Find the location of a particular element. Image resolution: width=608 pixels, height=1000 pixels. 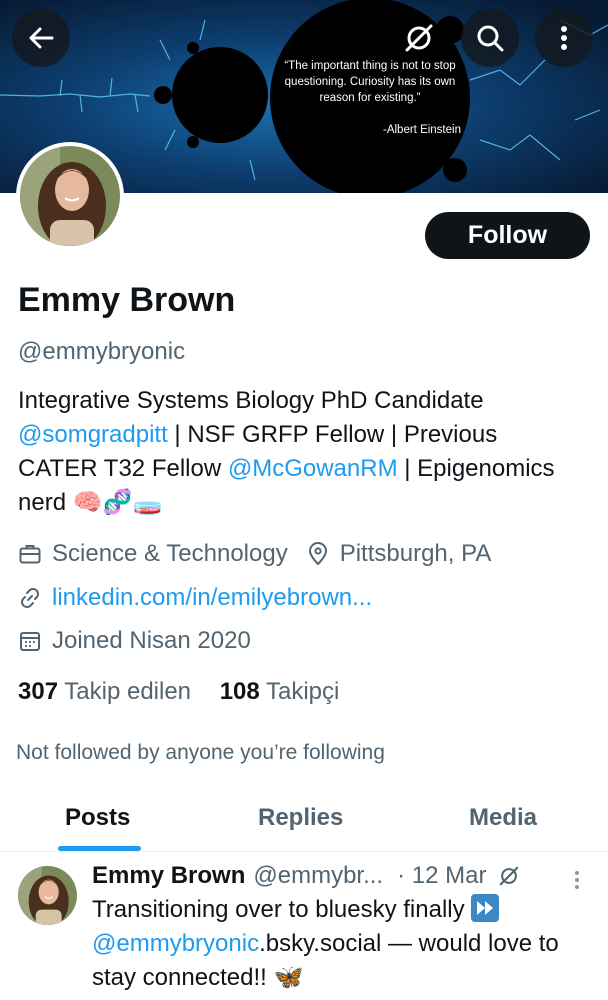

following-count: 307 is located at coordinates (38, 691).